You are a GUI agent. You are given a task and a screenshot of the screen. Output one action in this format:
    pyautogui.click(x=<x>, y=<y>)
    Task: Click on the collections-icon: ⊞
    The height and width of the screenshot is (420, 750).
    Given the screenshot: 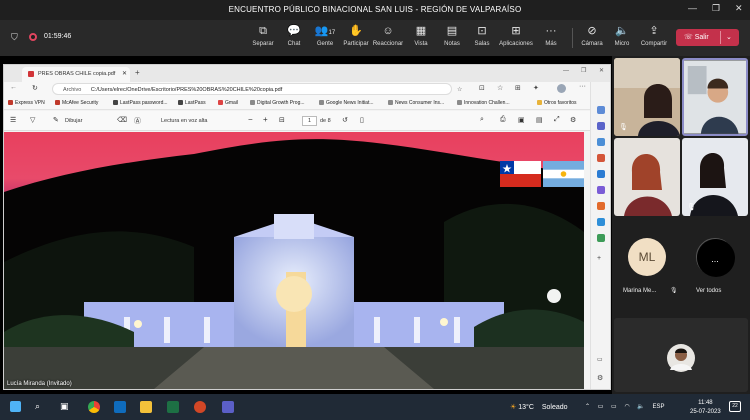 What is the action you would take?
    pyautogui.click(x=518, y=88)
    